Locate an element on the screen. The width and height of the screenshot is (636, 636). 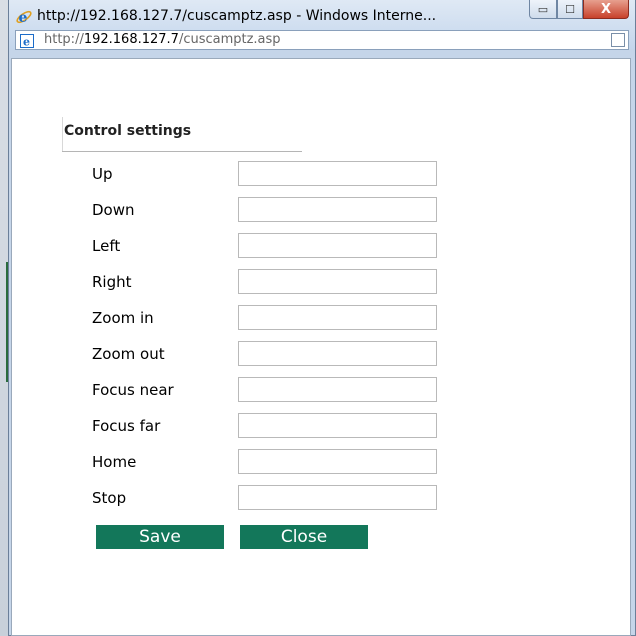
field-row-focus-near: Focus near is located at coordinates (322, 390).